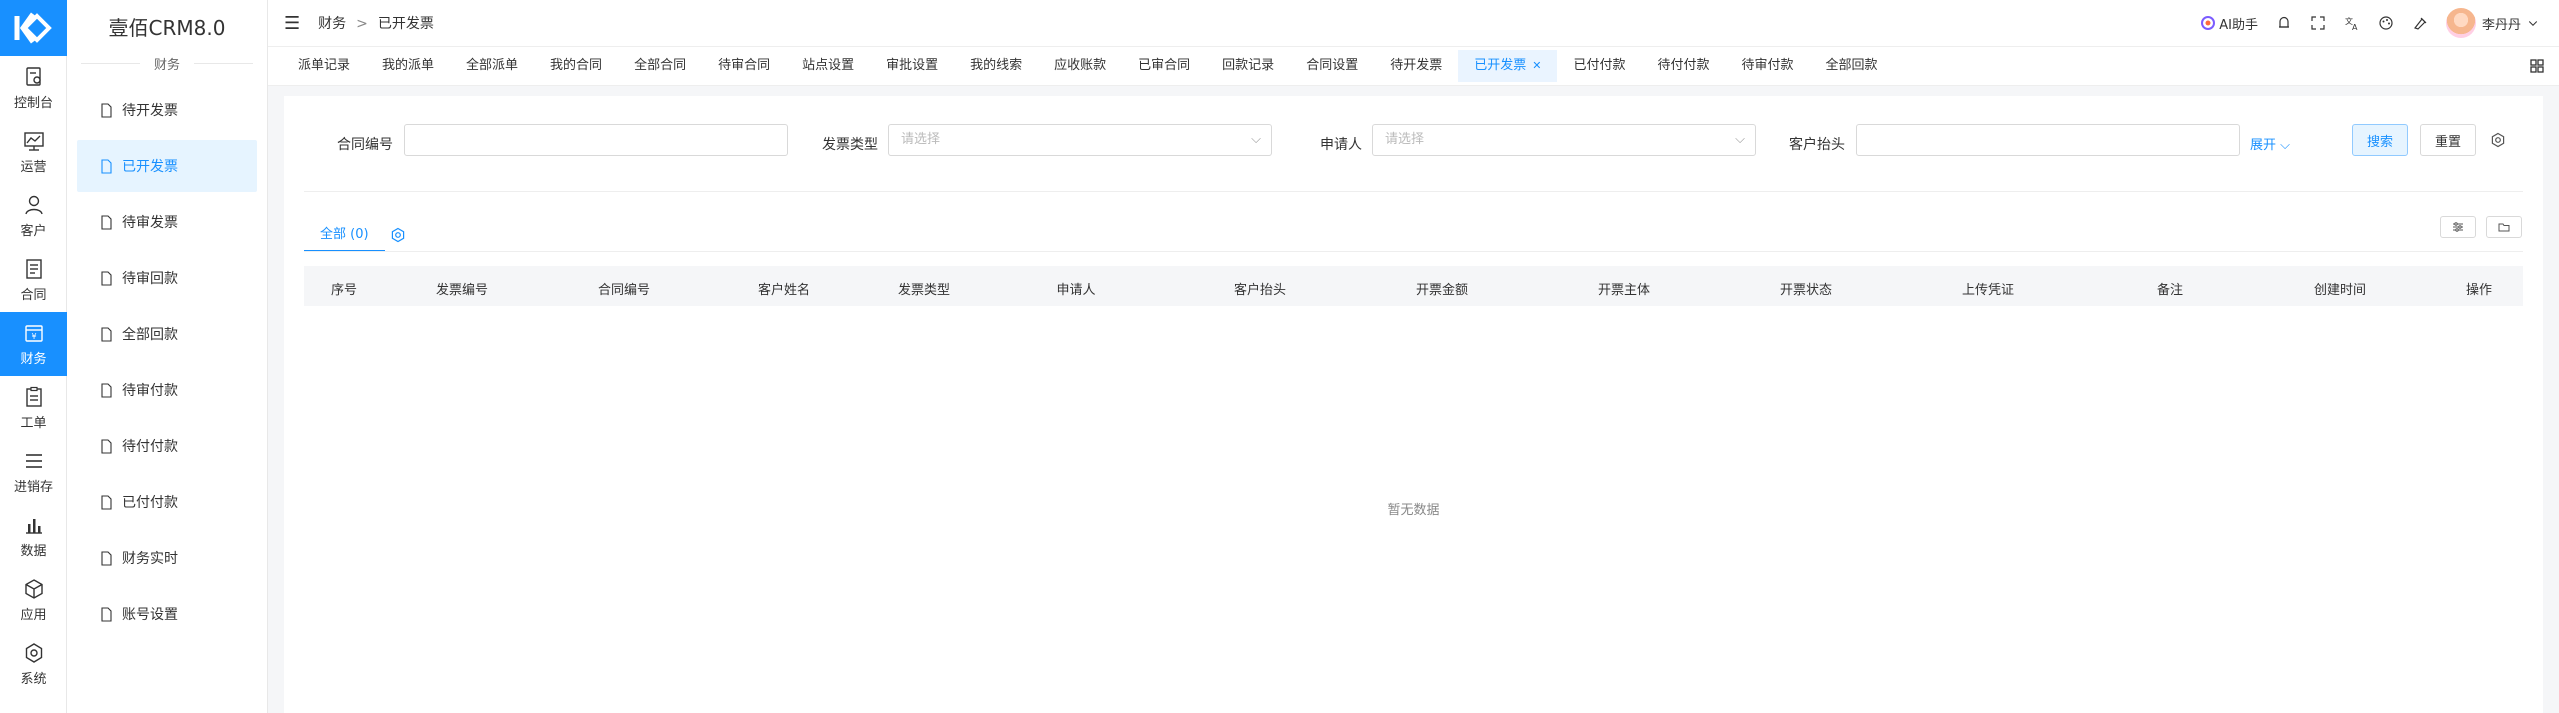  I want to click on rail-label-dashboard: 控制台, so click(33, 103).